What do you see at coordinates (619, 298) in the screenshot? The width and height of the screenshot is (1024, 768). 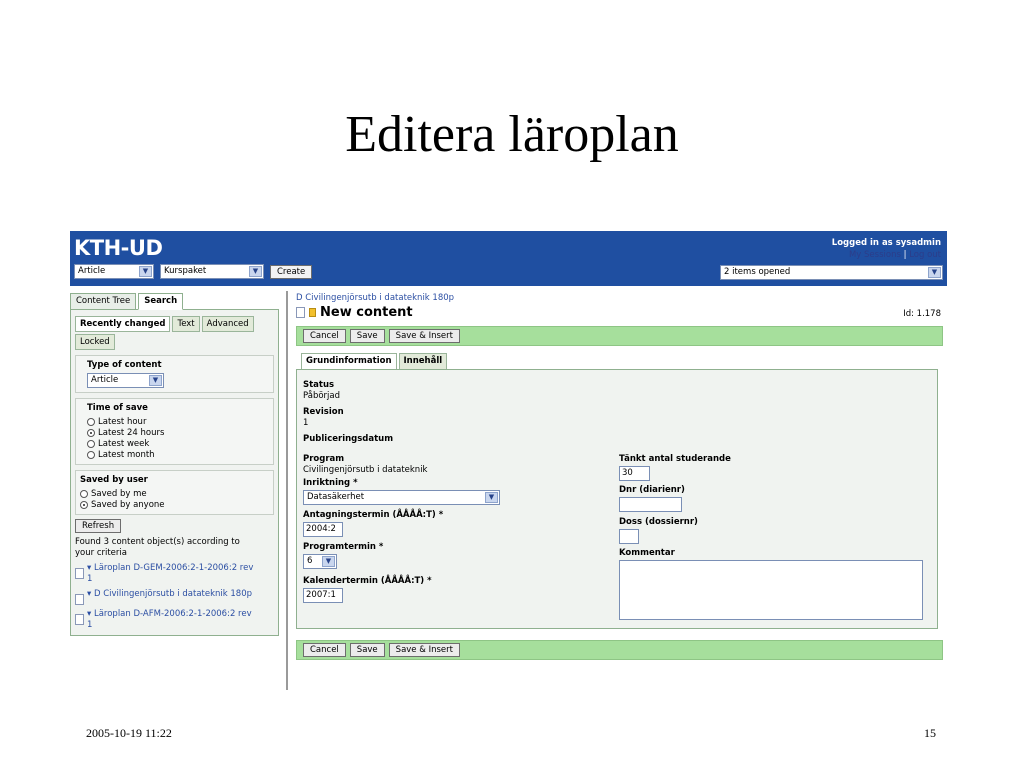 I see `breadcrumb: D Civilingenjörsutb i datateknik 180p` at bounding box center [619, 298].